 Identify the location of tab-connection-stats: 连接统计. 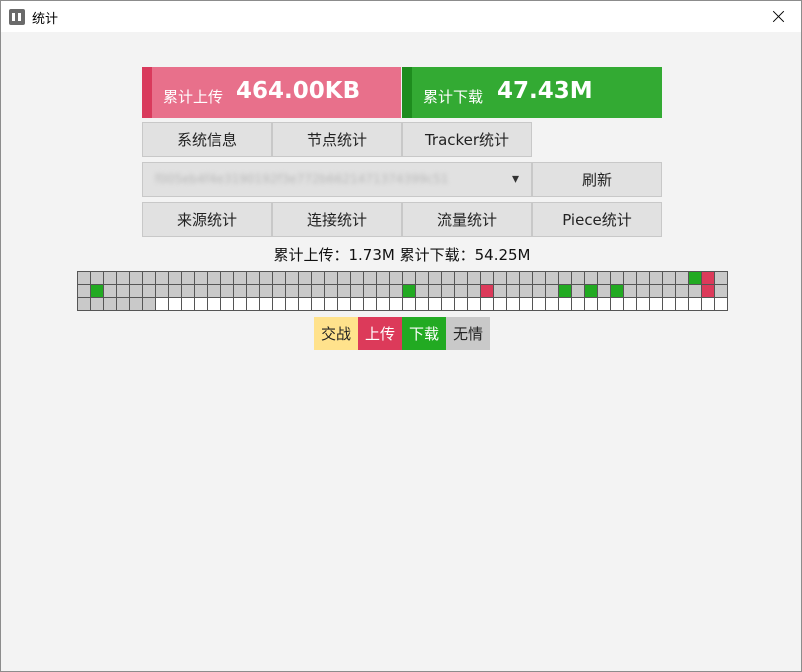
(337, 219).